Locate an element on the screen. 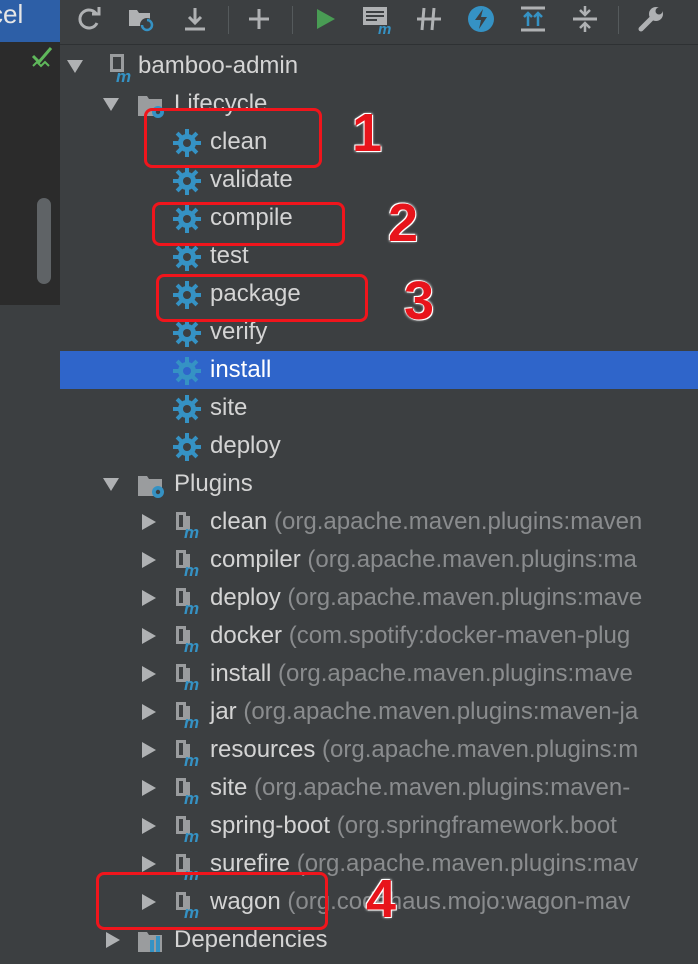  execute-goal-icon: m is located at coordinates (377, 19).